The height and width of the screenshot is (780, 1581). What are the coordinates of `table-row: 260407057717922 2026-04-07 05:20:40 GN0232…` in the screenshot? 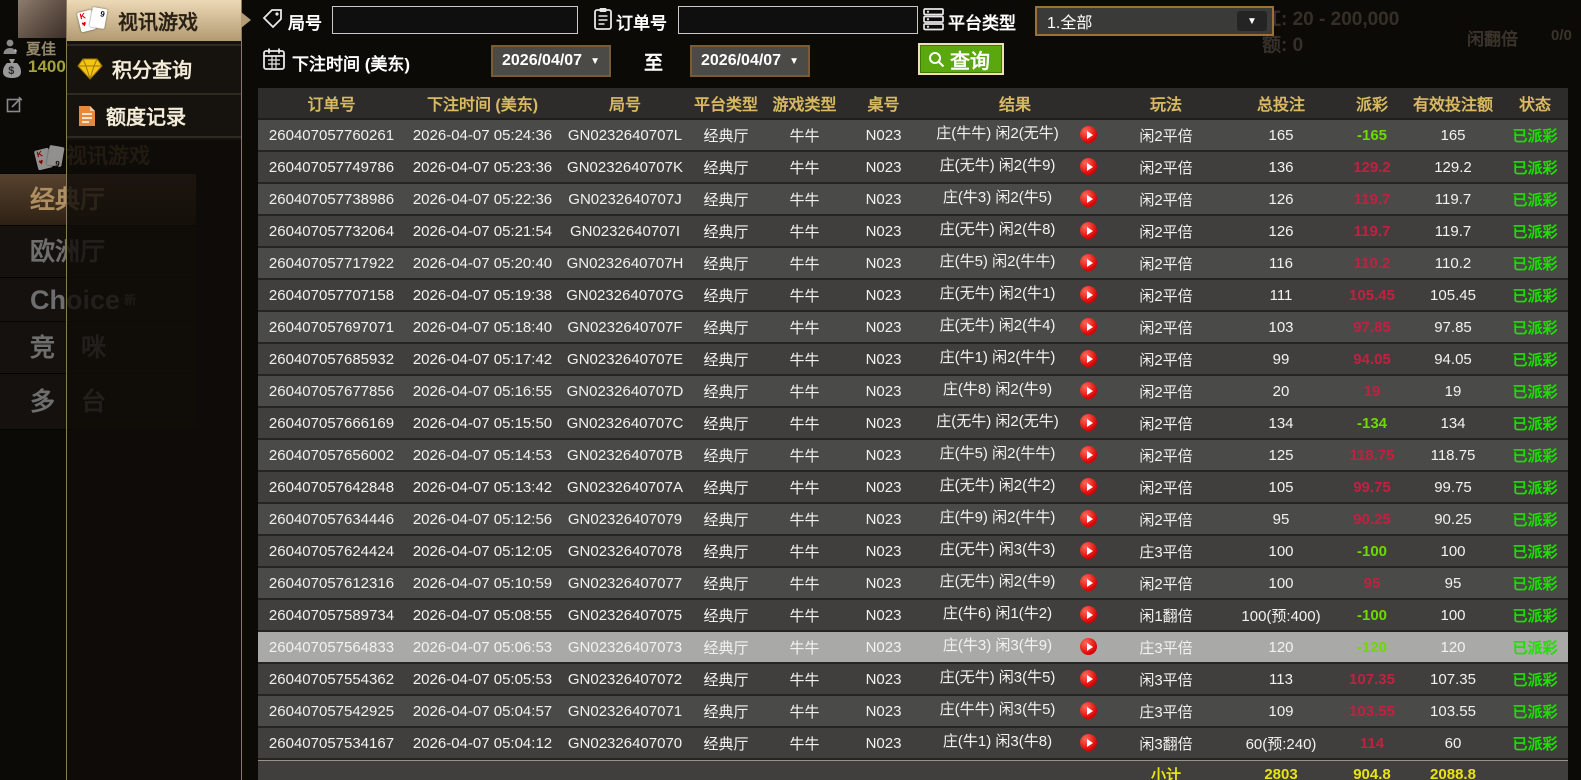 It's located at (913, 264).